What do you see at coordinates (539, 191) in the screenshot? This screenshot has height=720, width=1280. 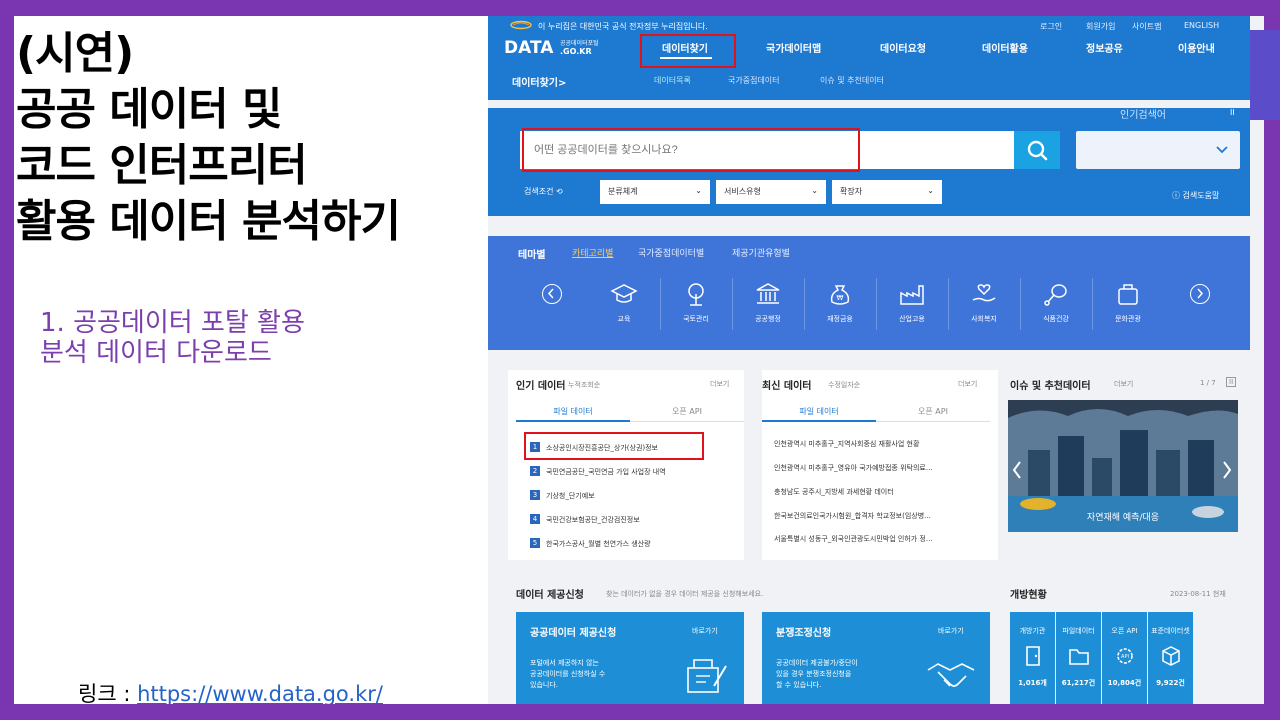 I see `search-cond-text: 검색조건` at bounding box center [539, 191].